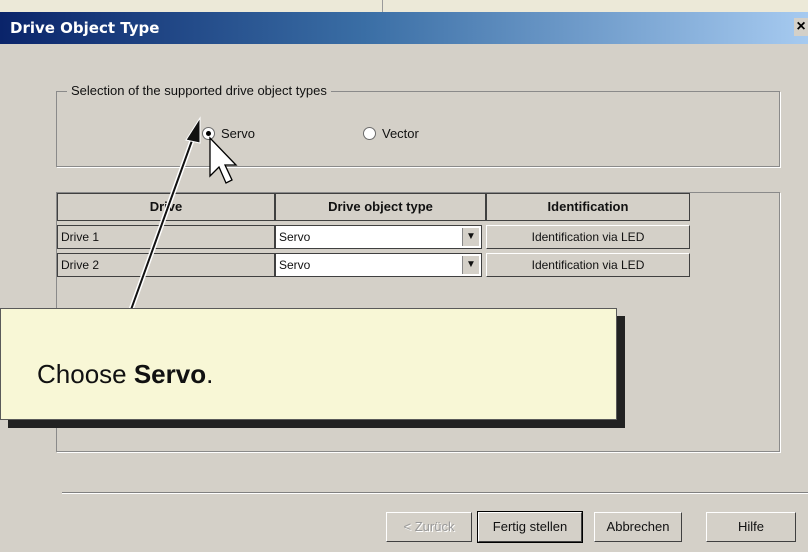 This screenshot has height=552, width=808. Describe the element at coordinates (223, 160) in the screenshot. I see `mouse-pointer-icon` at that location.